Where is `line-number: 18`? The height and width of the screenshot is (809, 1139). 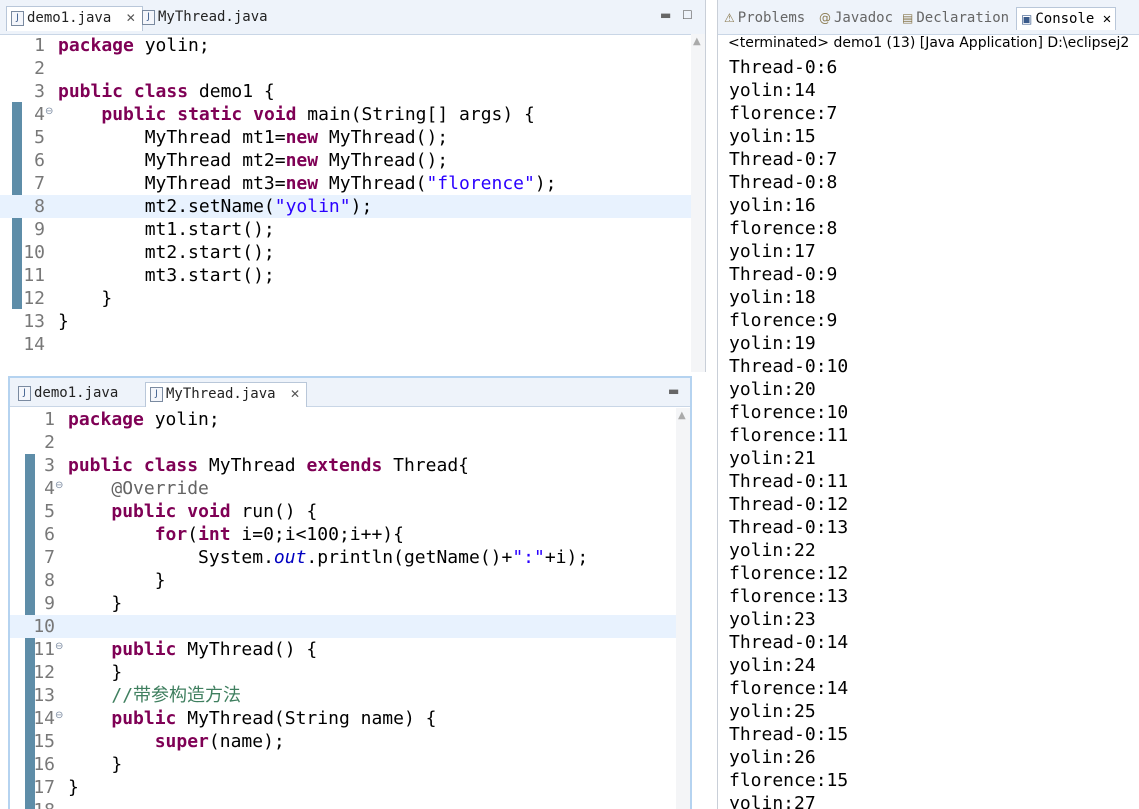
line-number: 18 is located at coordinates (32, 804).